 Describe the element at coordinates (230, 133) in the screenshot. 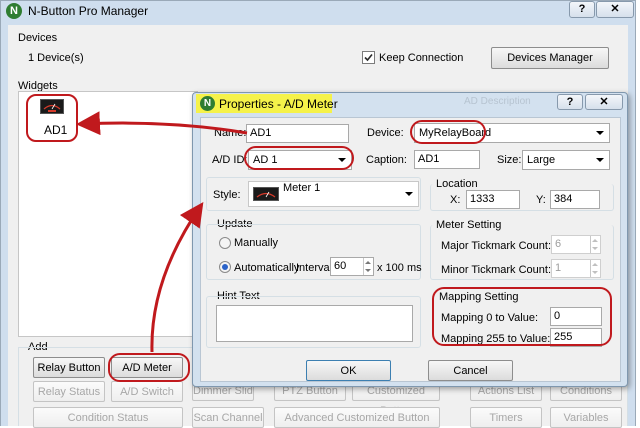

I see `name-label: Name:` at that location.